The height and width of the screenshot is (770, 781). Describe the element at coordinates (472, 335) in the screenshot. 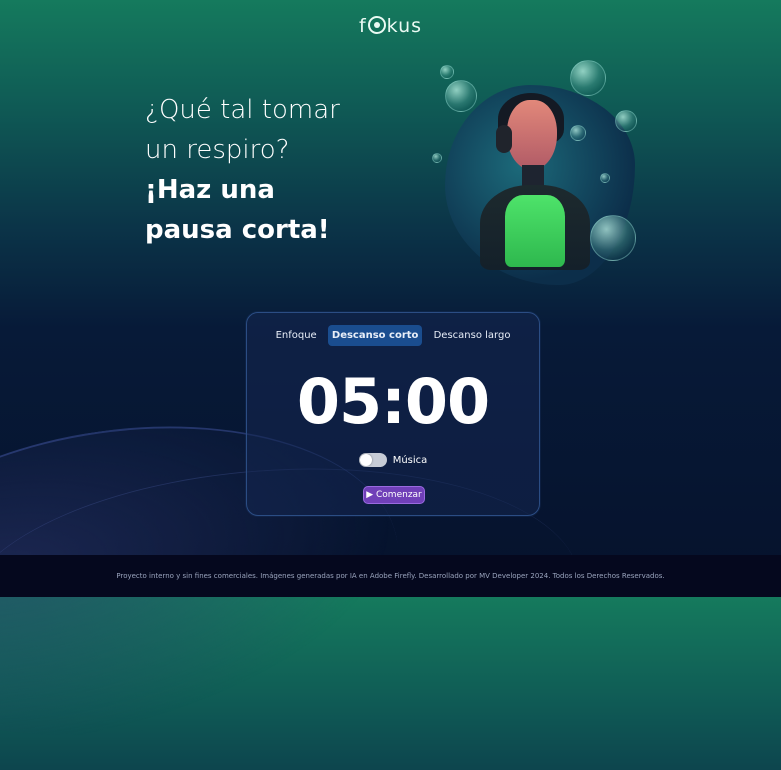

I see `tab-descanso-largo: Descanso largo` at that location.